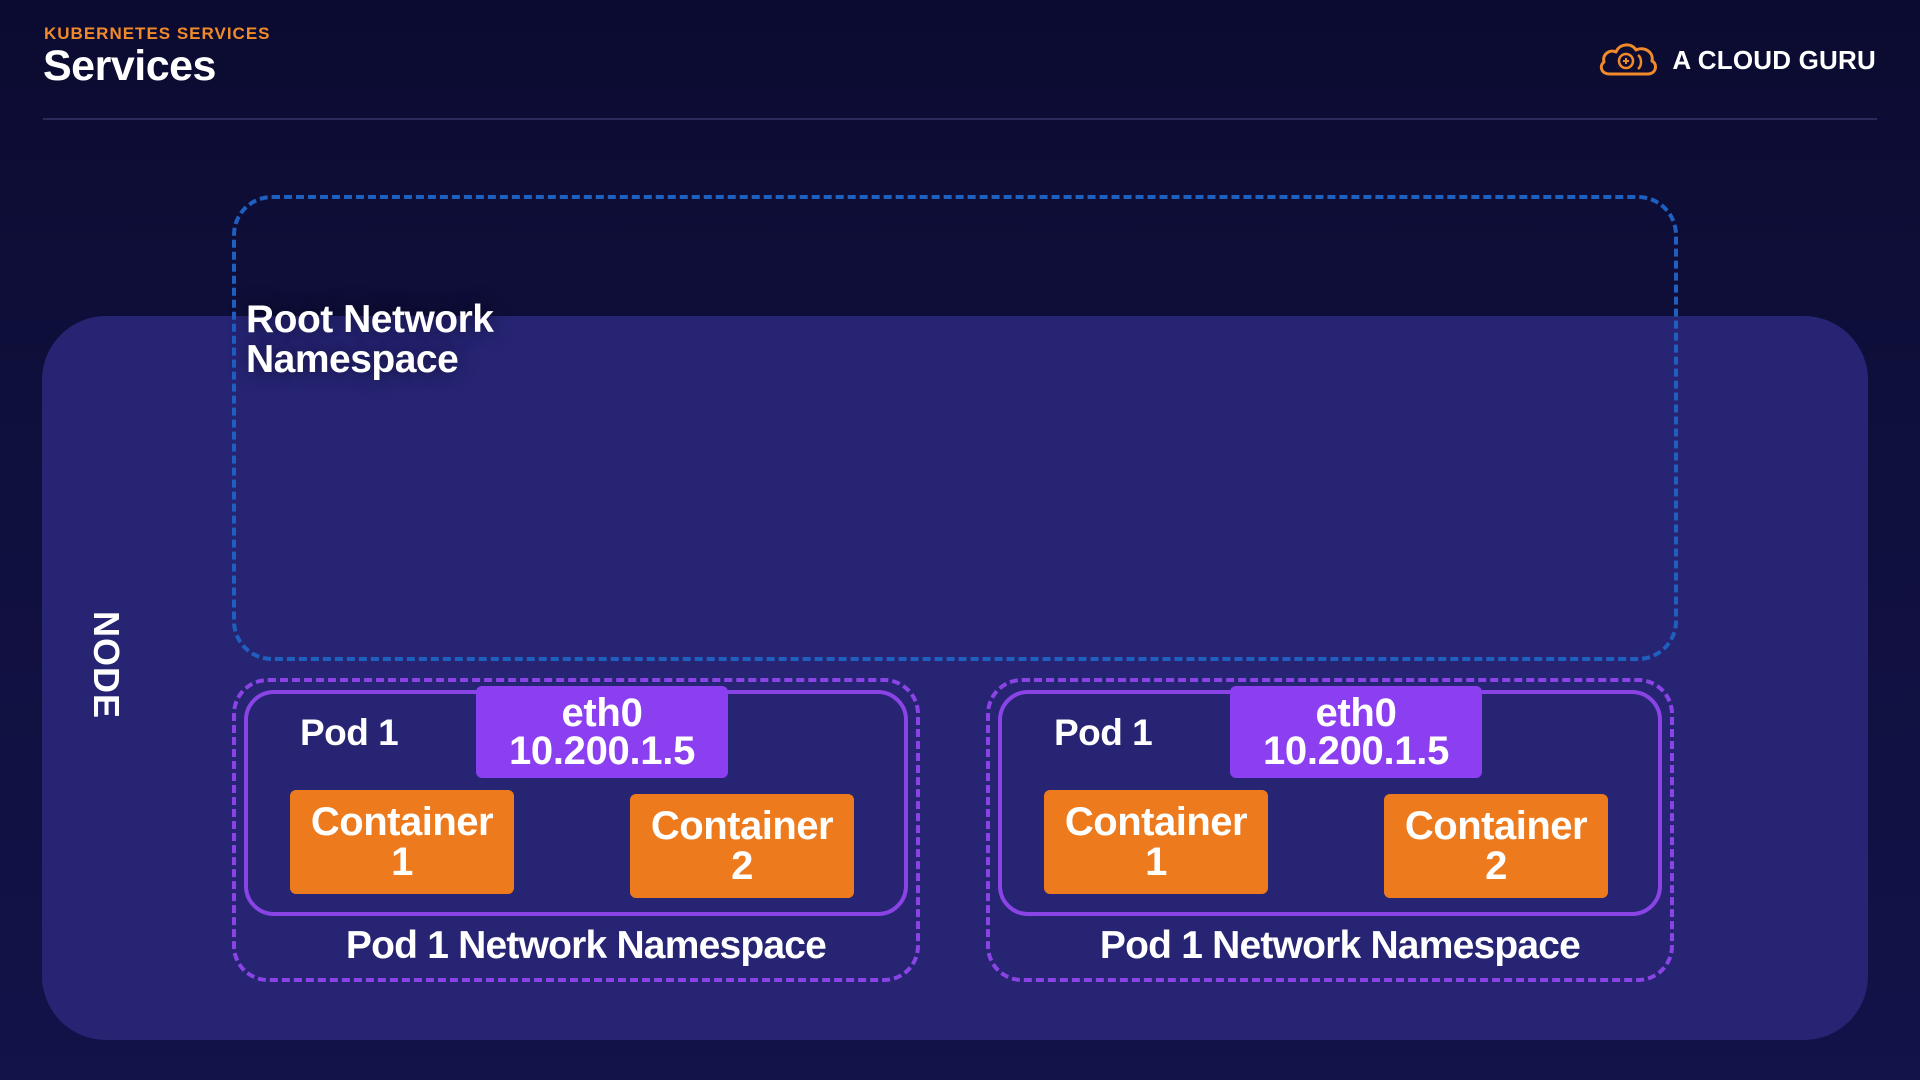 Image resolution: width=1920 pixels, height=1080 pixels. Describe the element at coordinates (352, 359) in the screenshot. I see `root-namespace-label-line2: Namespace` at that location.